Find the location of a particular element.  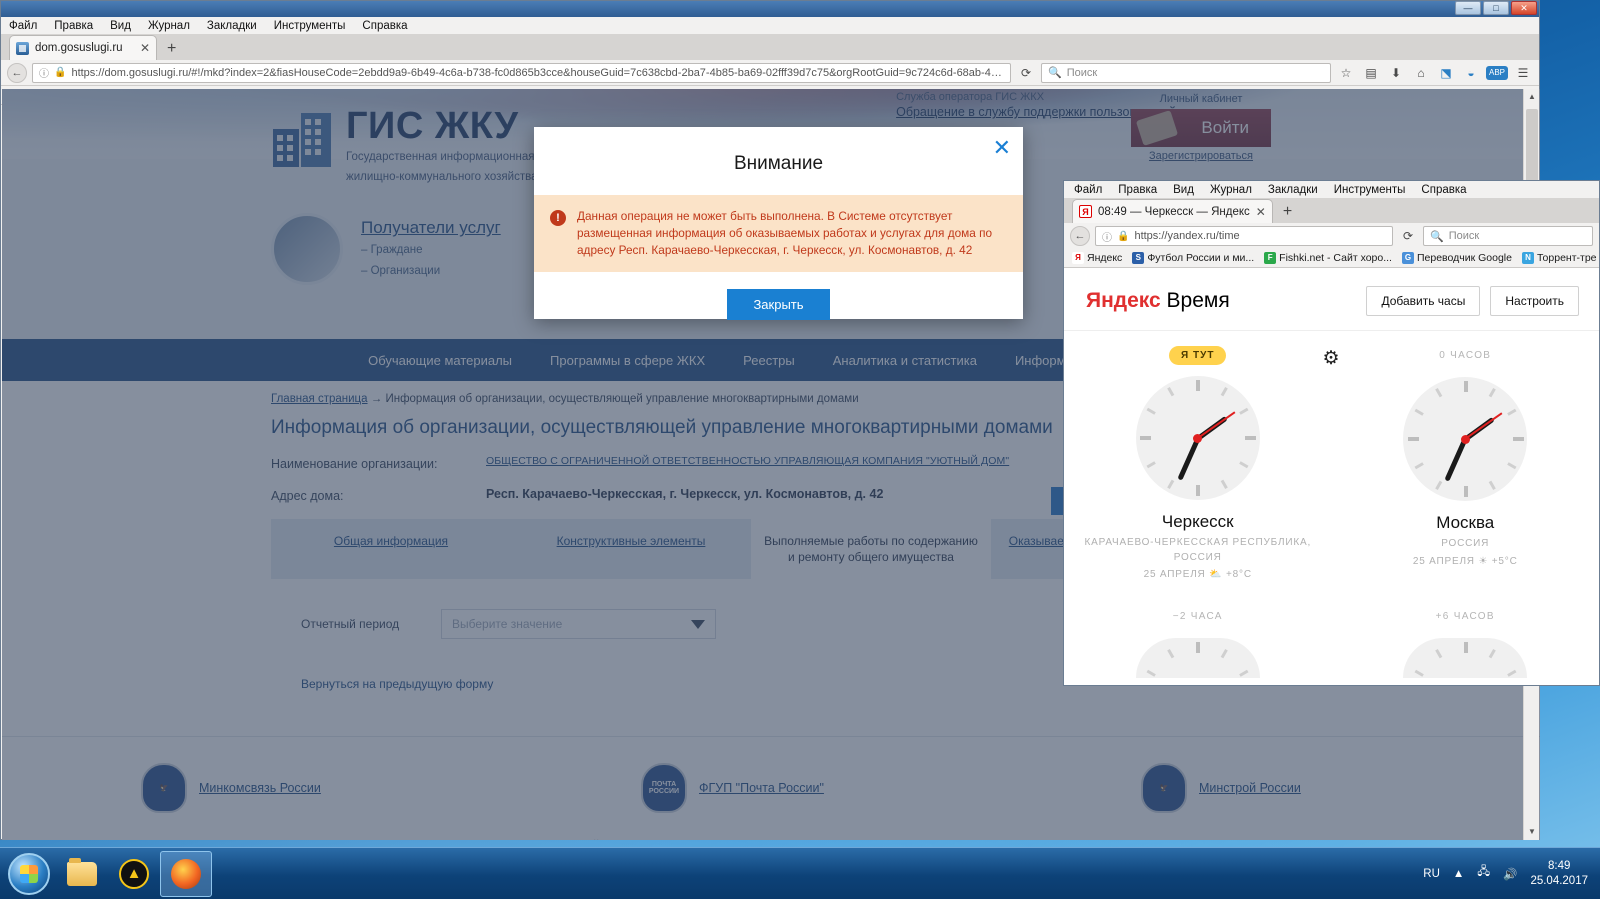

bookmark-item: ЯЯндекс is located at coordinates (1097, 258).